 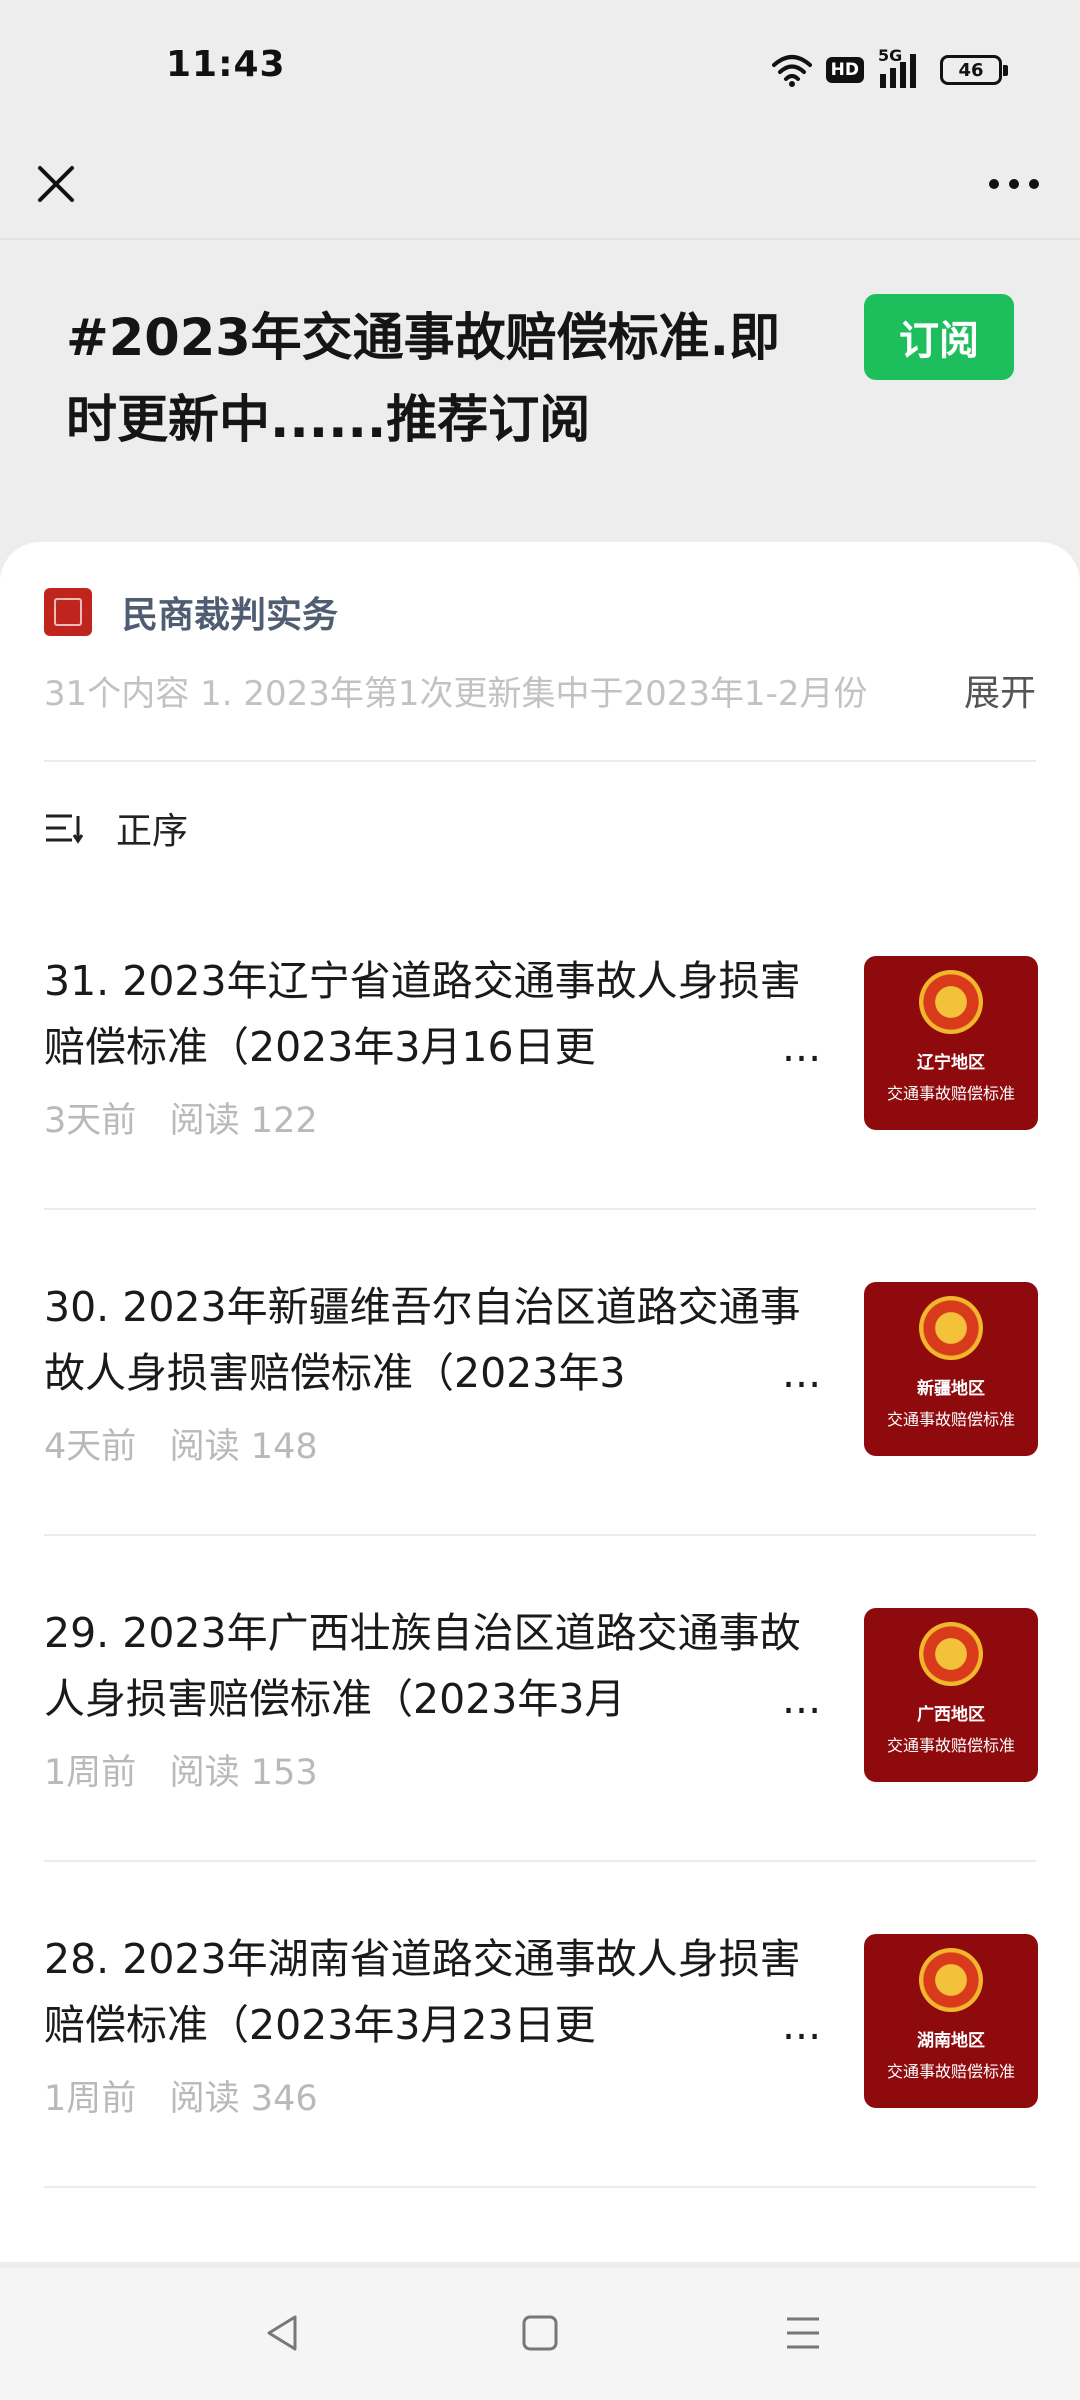 What do you see at coordinates (456, 694) in the screenshot?
I see `summary-text: 31个内容 1. 2023年第1次更新集中于2023年1-2月份` at bounding box center [456, 694].